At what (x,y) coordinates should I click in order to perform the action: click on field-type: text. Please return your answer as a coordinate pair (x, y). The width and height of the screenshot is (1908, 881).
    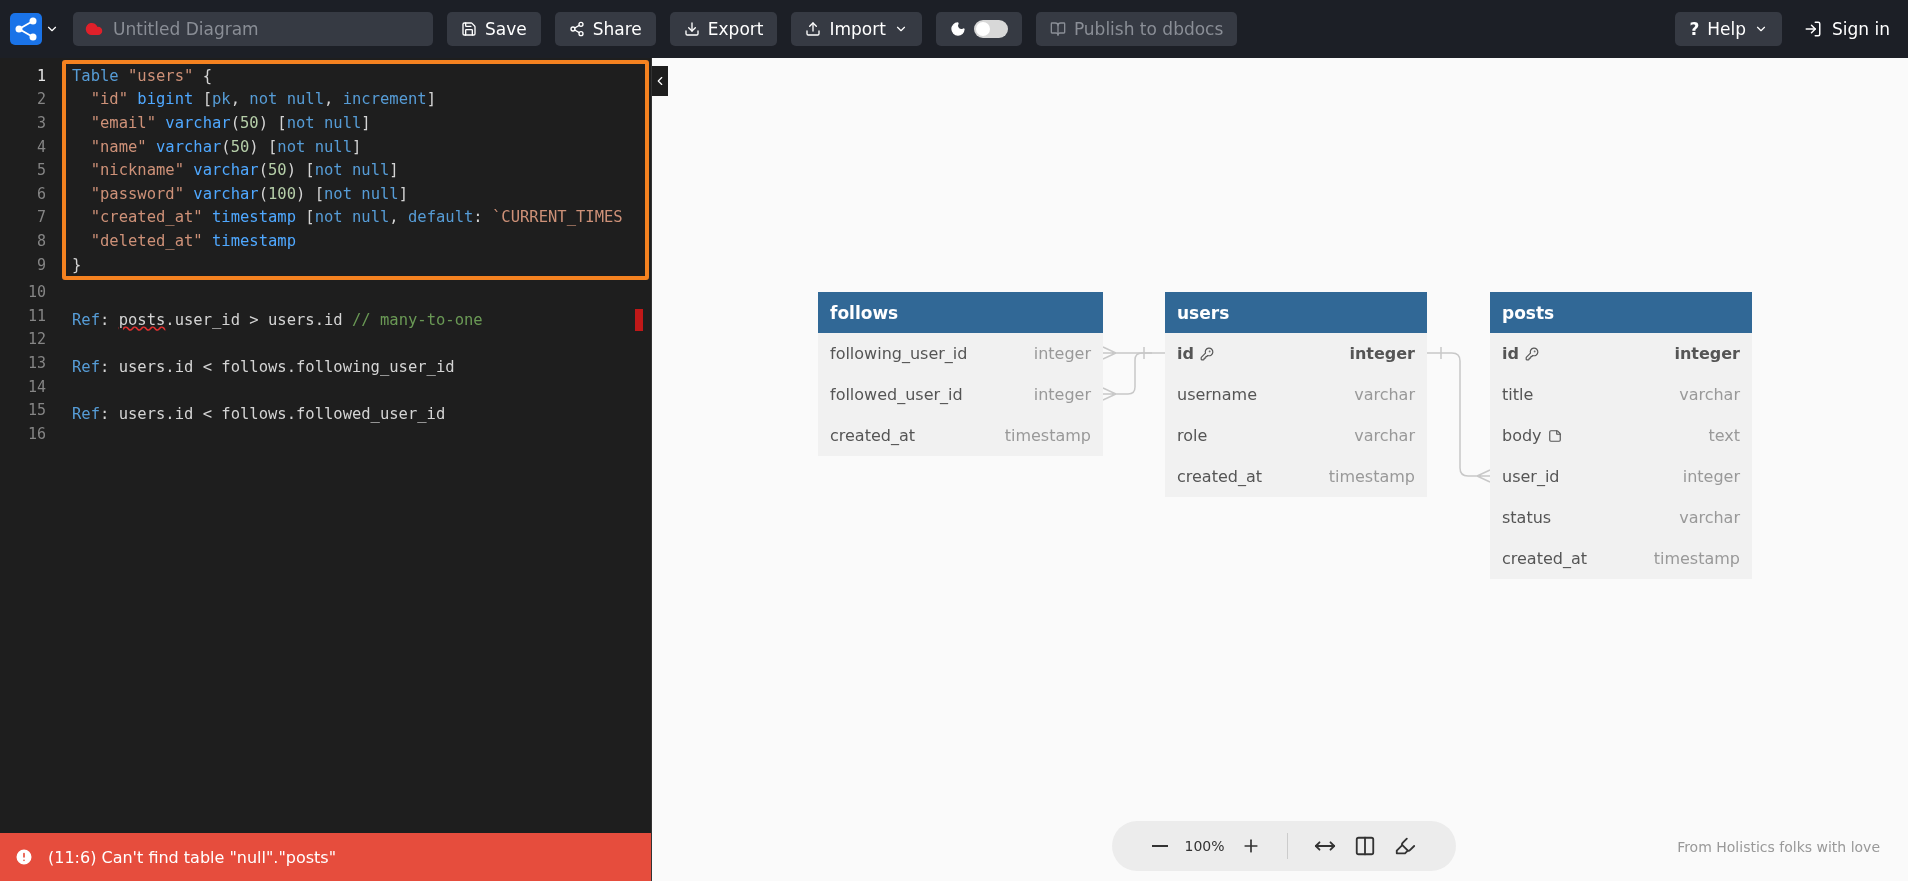
    Looking at the image, I should click on (1724, 435).